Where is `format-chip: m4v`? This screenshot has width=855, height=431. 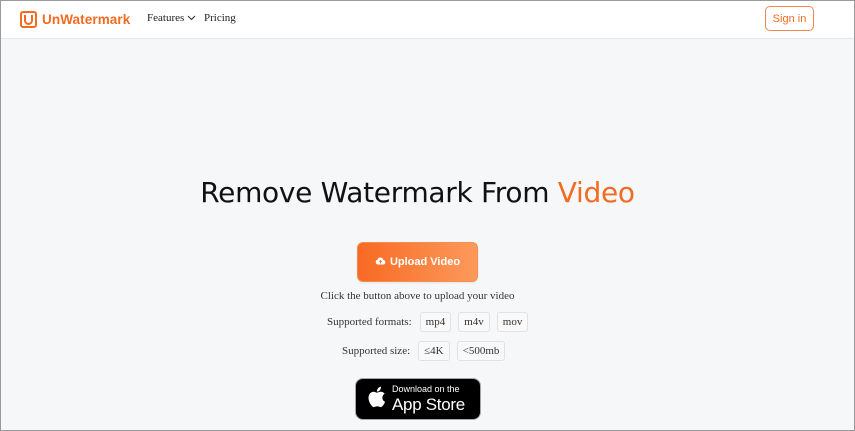 format-chip: m4v is located at coordinates (474, 322).